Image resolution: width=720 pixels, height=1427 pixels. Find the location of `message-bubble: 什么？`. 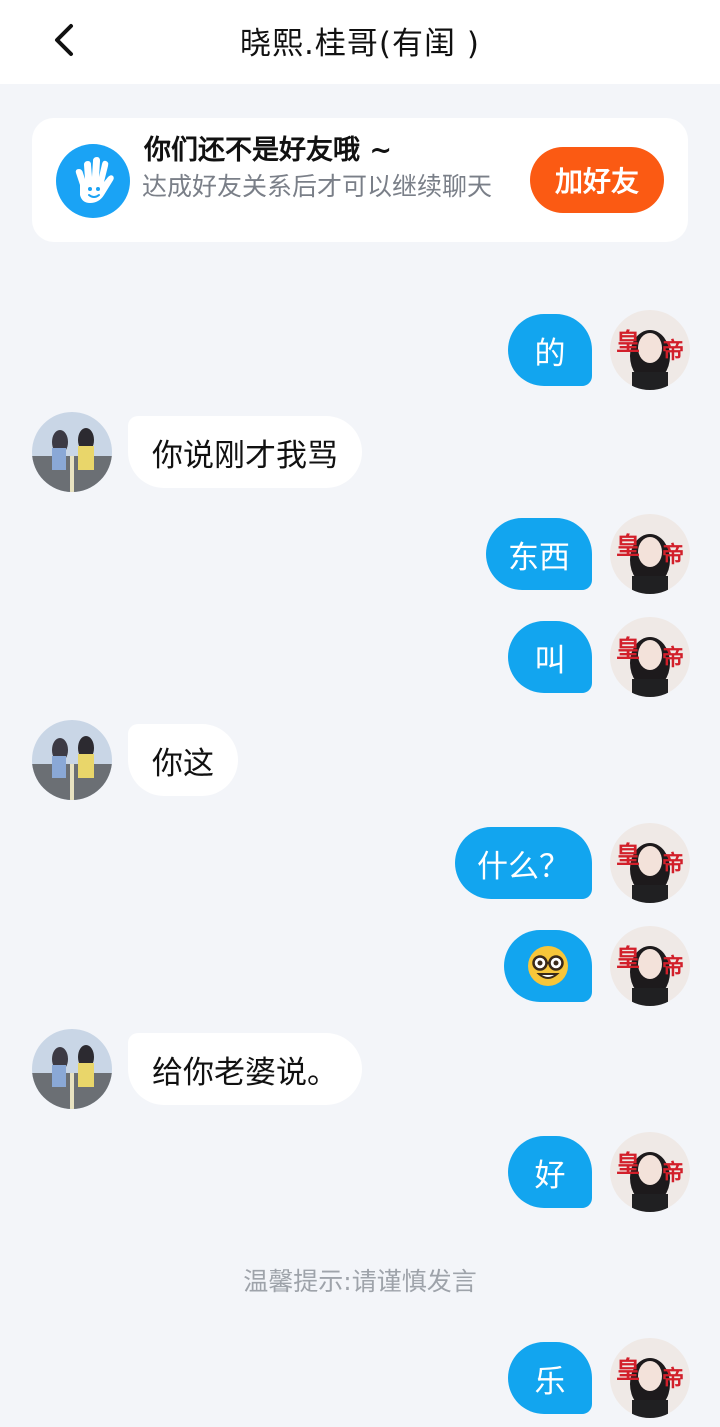

message-bubble: 什么？ is located at coordinates (523, 863).